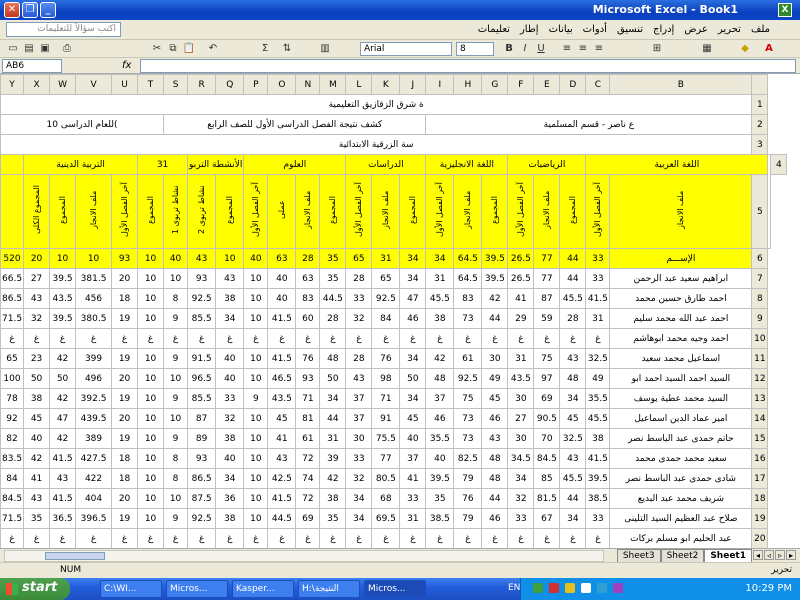  What do you see at coordinates (386, 438) in the screenshot?
I see `score-cell: 75.5` at bounding box center [386, 438].